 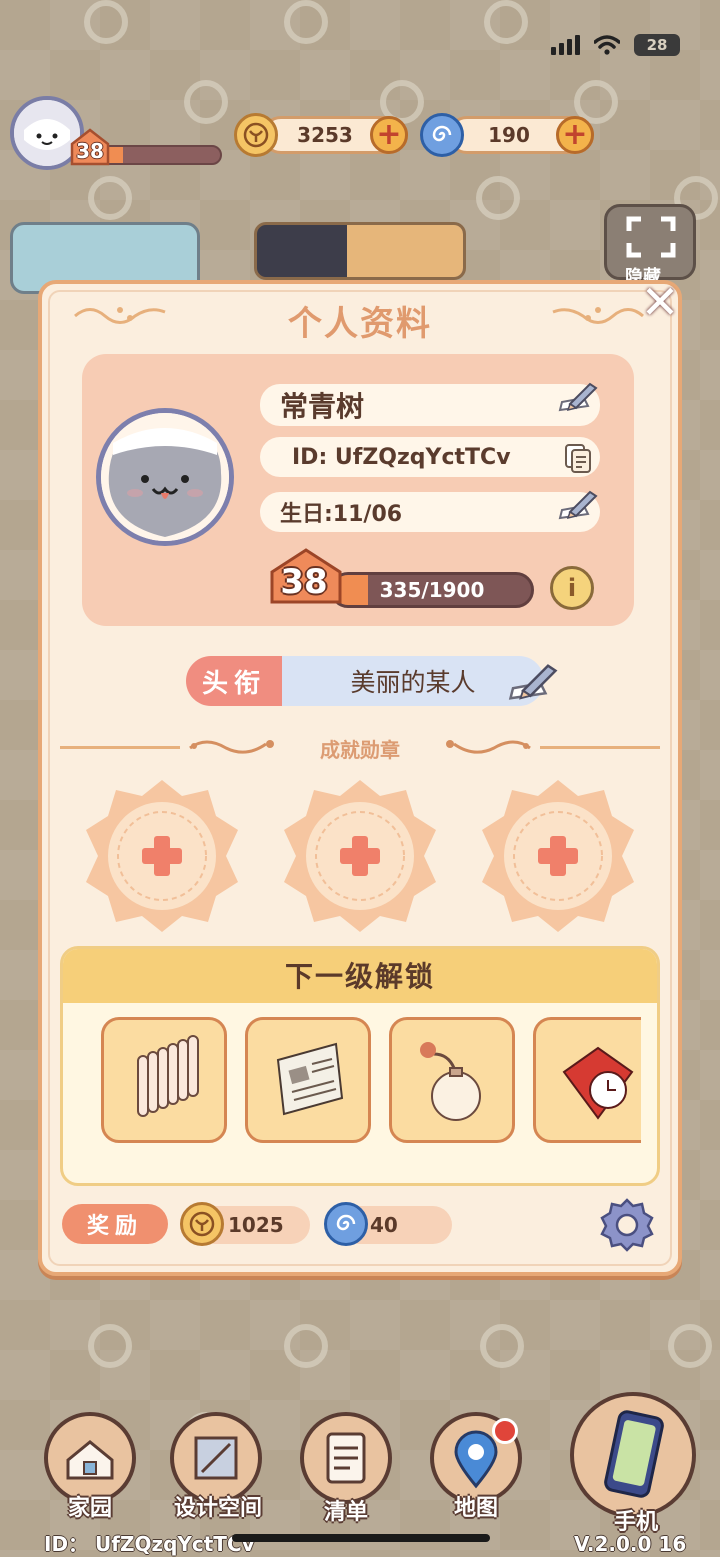 What do you see at coordinates (509, 135) in the screenshot?
I see `gem-amount: 190` at bounding box center [509, 135].